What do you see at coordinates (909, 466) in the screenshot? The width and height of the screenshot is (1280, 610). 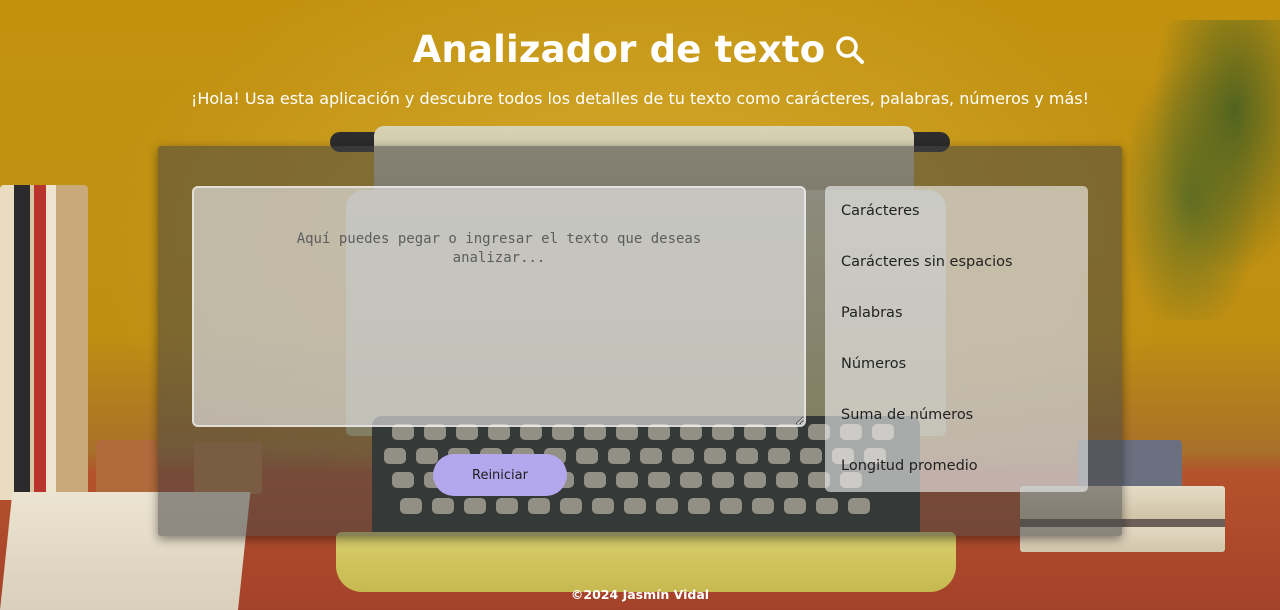 I see `stat-average-length: Longitud promedio` at bounding box center [909, 466].